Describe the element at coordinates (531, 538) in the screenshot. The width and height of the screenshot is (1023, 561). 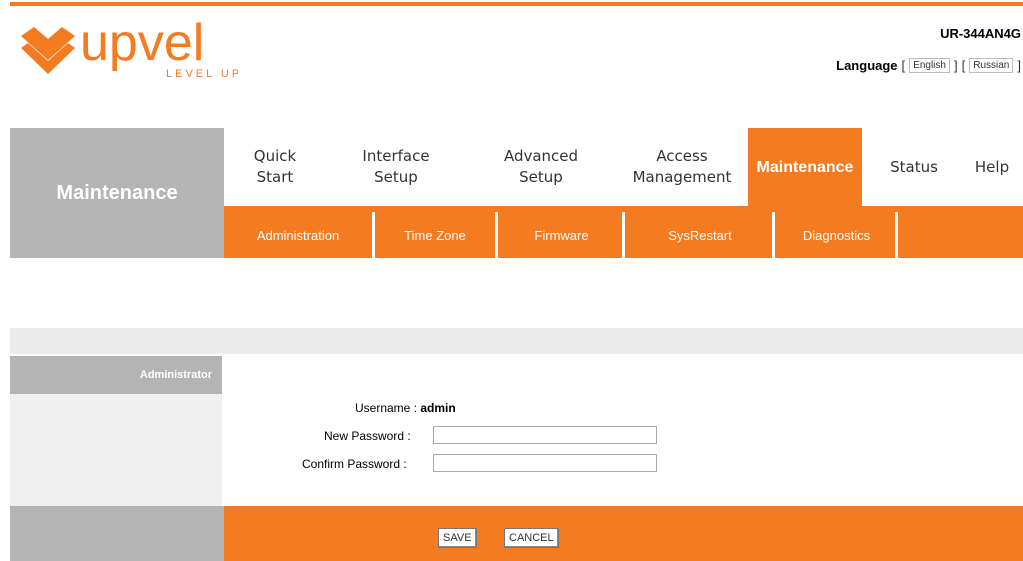
I see `cancel-button: CANCEL` at that location.